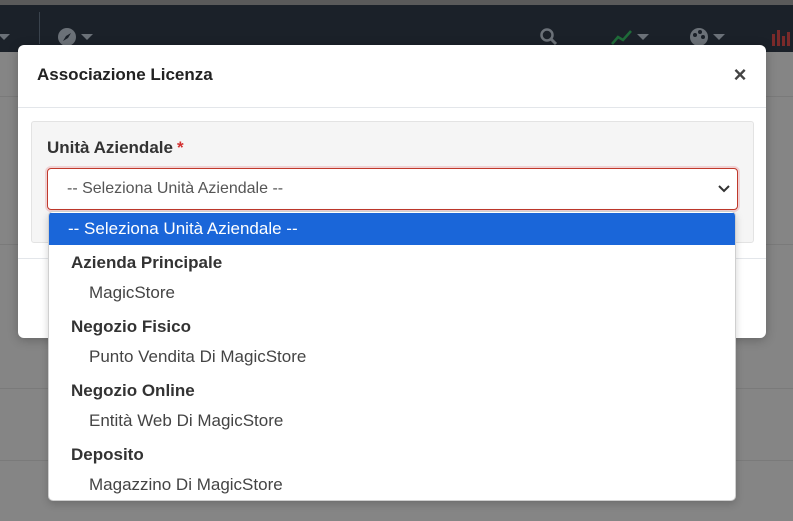 The image size is (793, 521). I want to click on option-item: Magazzino Di MagicStore, so click(392, 484).